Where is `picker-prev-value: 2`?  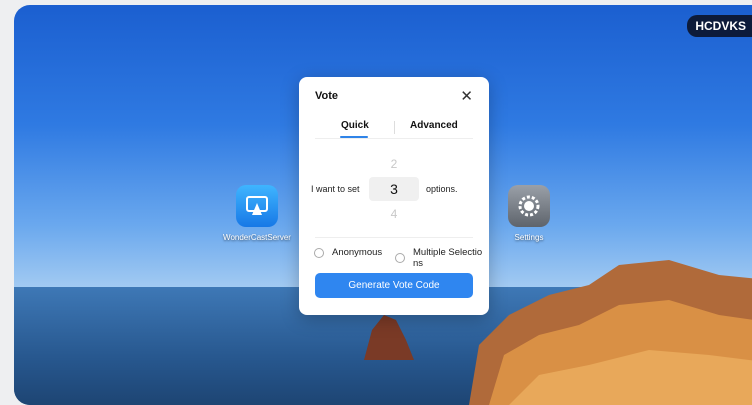 picker-prev-value: 2 is located at coordinates (394, 164).